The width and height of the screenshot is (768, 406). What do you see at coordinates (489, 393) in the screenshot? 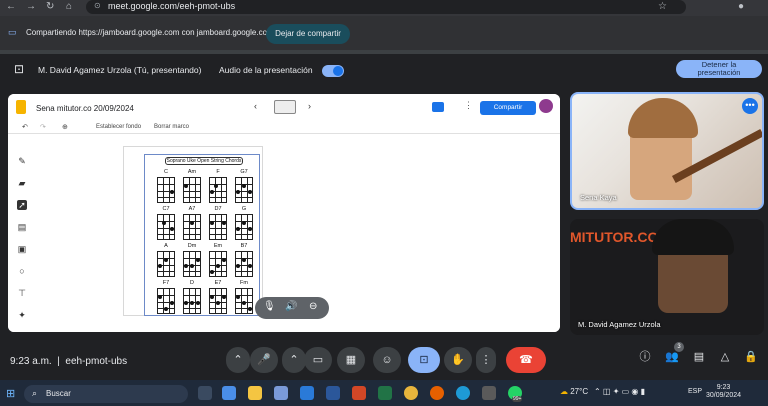
I see `chrome-active-icon` at bounding box center [489, 393].